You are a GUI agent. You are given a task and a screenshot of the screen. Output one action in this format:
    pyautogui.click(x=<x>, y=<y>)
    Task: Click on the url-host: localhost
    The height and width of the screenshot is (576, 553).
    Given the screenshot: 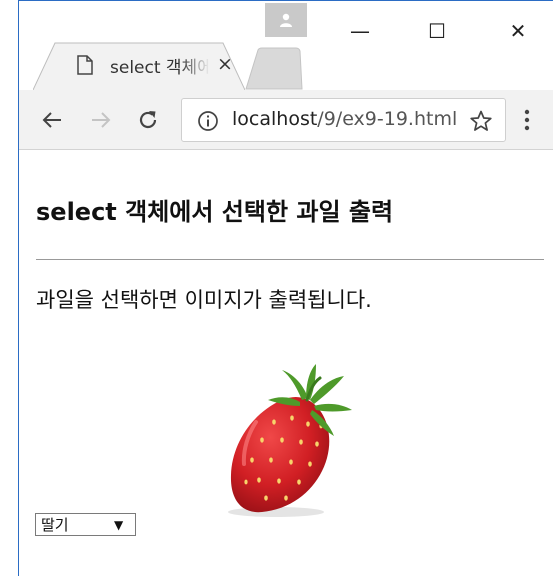 What is the action you would take?
    pyautogui.click(x=275, y=119)
    